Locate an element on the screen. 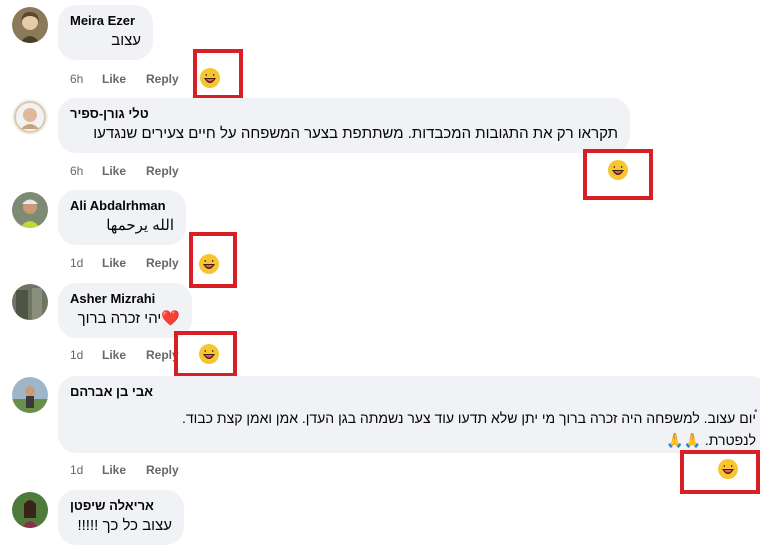  comment-bubble: אריאלה שיפטן עצוב כל כך !!!!! is located at coordinates (121, 517).